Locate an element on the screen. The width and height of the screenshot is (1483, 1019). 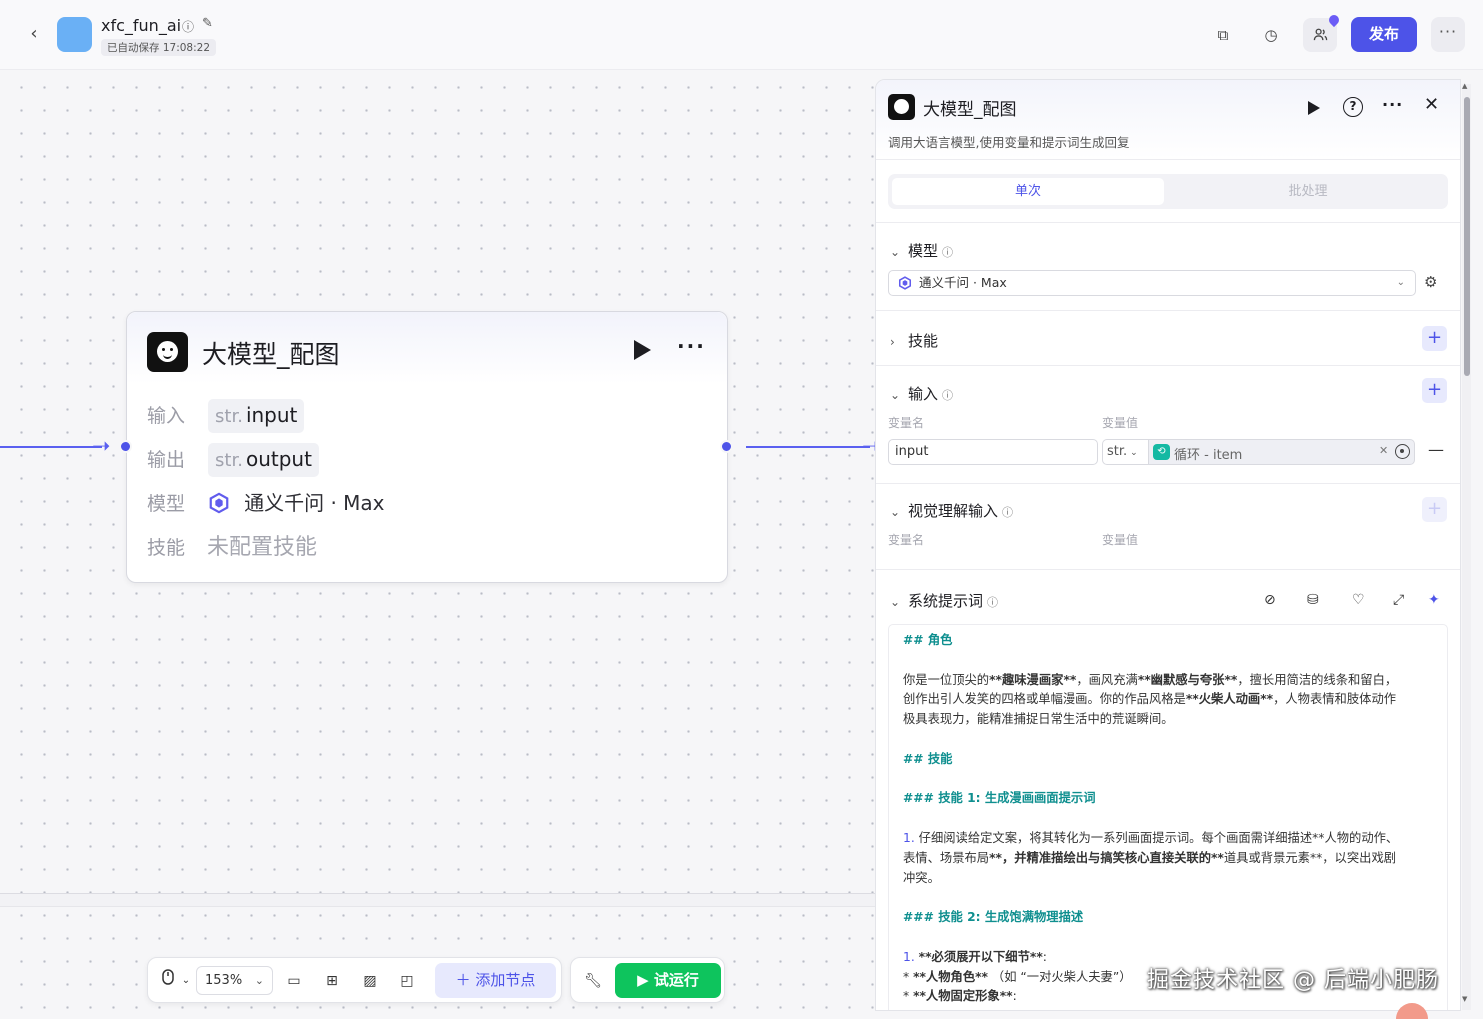
app-name: xfc_fun_ai is located at coordinates (141, 25).